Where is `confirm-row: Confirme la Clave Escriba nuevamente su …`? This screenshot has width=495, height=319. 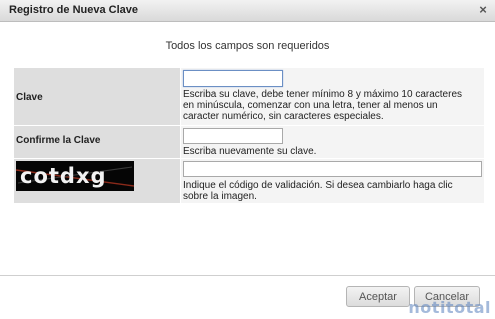
confirm-row: Confirme la Clave Escriba nuevamente su … is located at coordinates (249, 142).